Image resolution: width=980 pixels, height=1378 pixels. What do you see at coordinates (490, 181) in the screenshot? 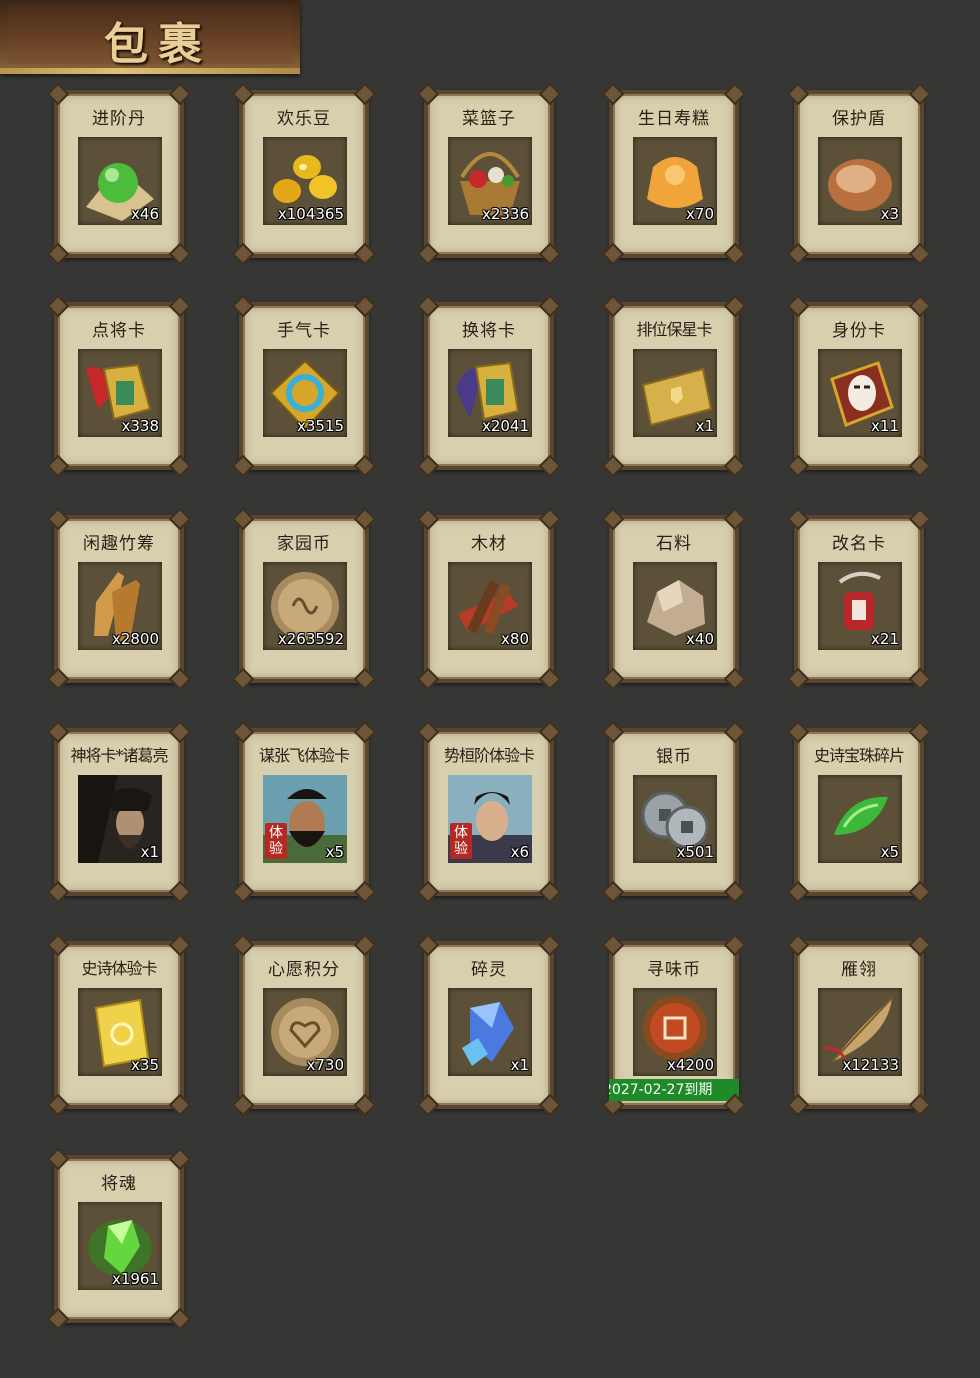
I see `item-slot: x2336` at bounding box center [490, 181].